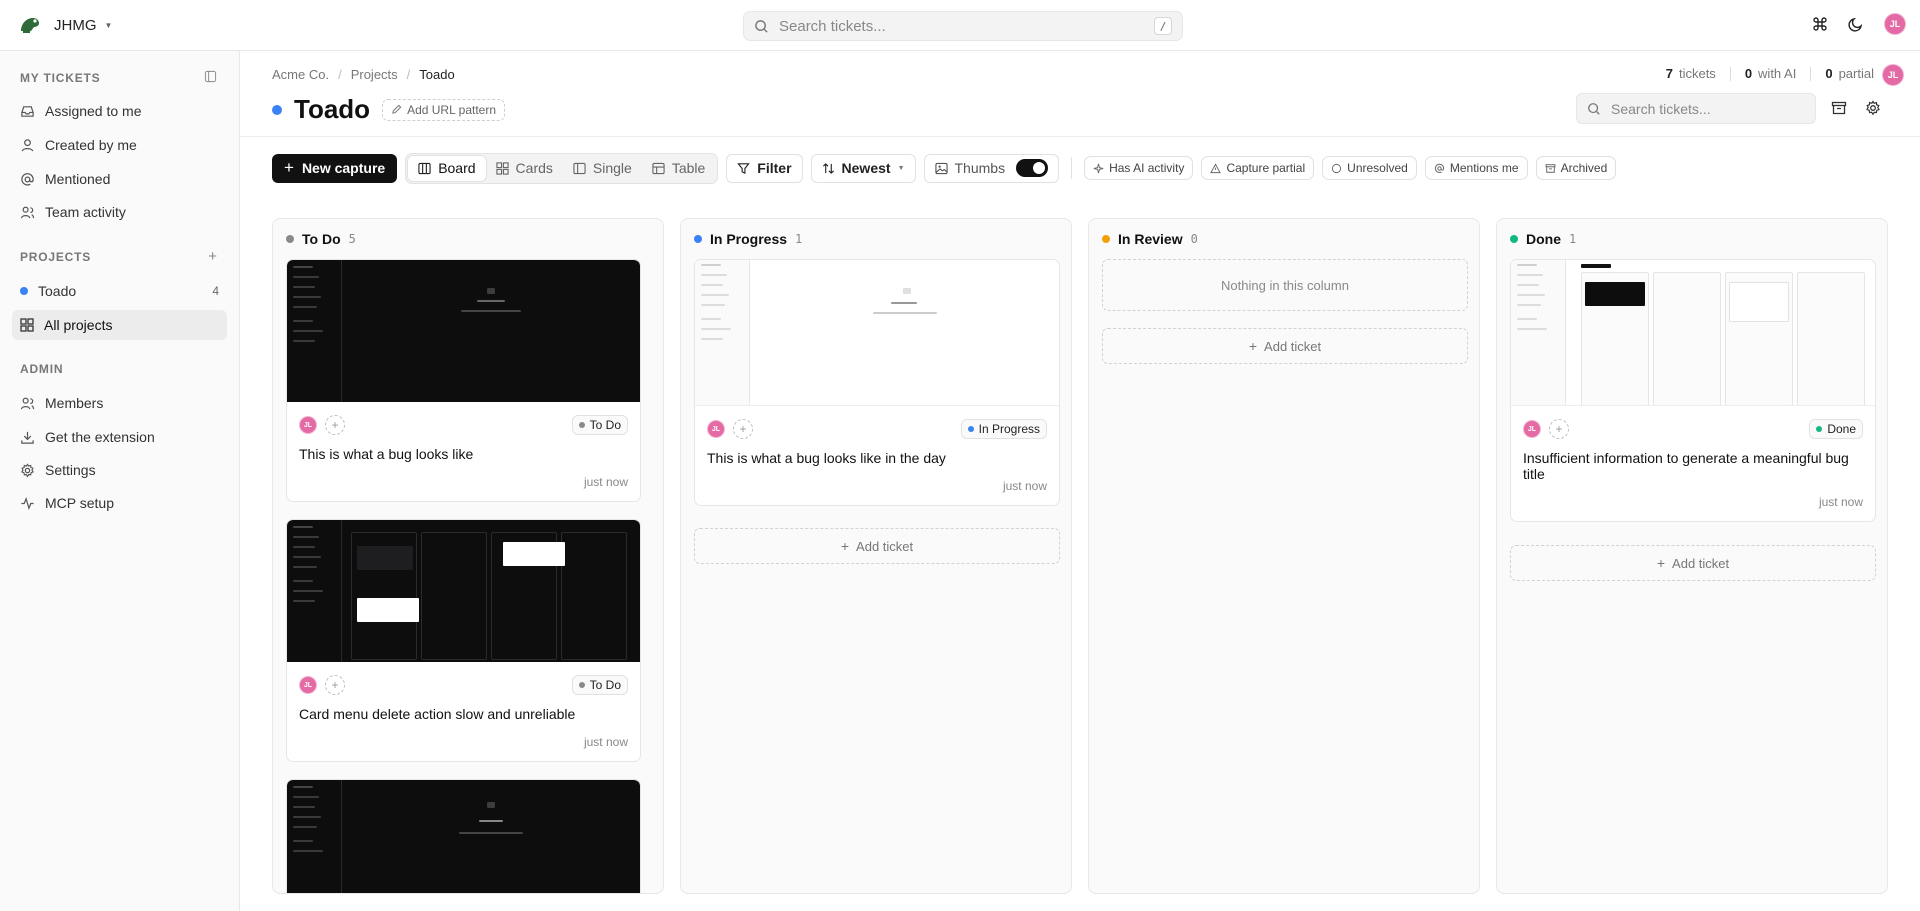  I want to click on filter-chip-mentions-me: Mentions me, so click(1476, 168).